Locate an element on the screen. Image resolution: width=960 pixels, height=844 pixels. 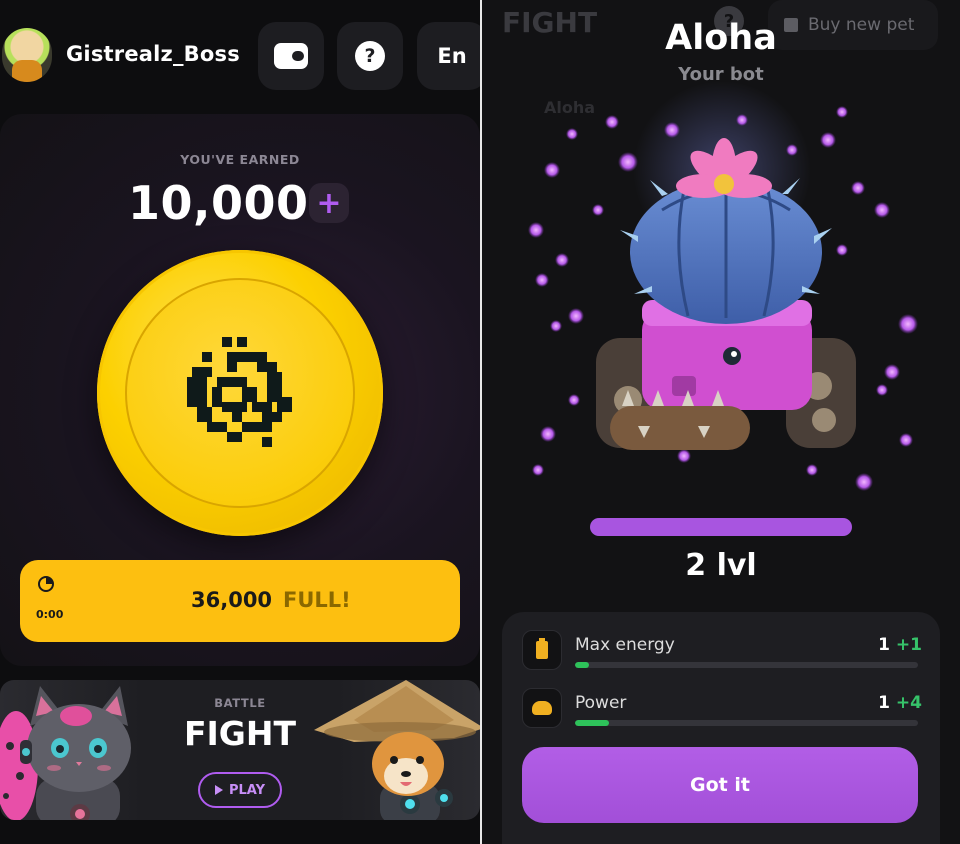
tap-coin is located at coordinates (240, 393).